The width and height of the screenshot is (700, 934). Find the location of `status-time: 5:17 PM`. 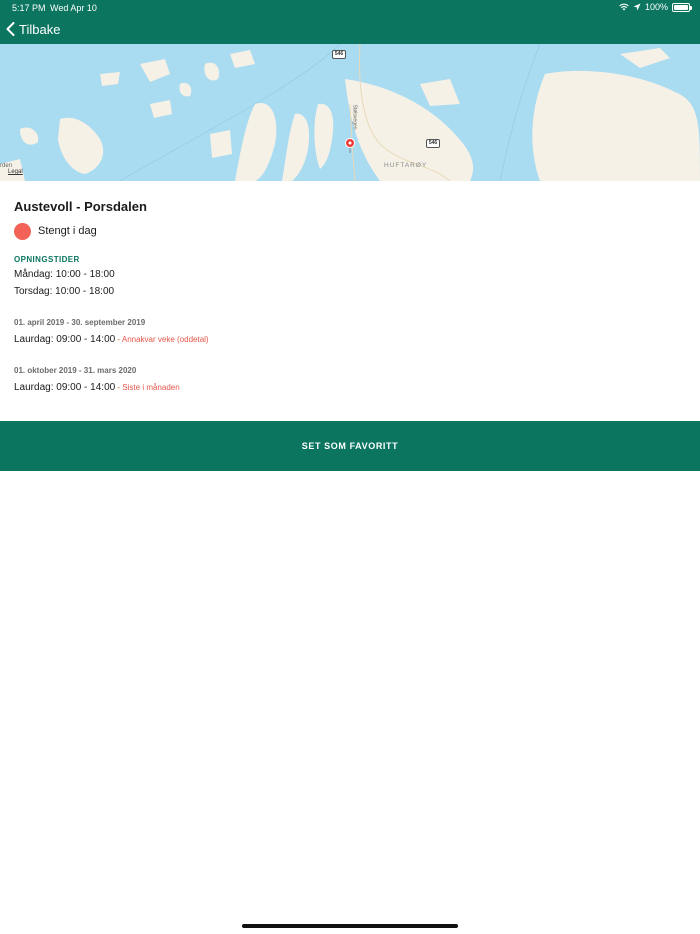

status-time: 5:17 PM is located at coordinates (29, 8).